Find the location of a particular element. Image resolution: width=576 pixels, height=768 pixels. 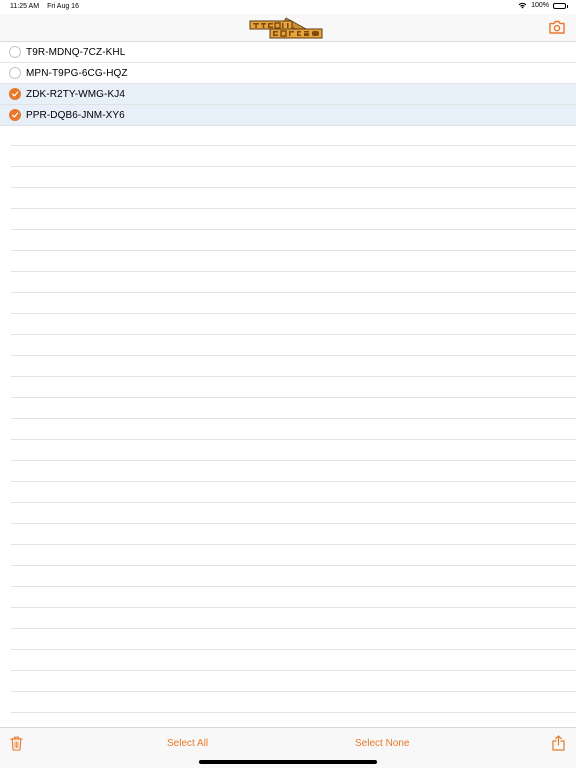

status-right: 100% is located at coordinates (543, 5).